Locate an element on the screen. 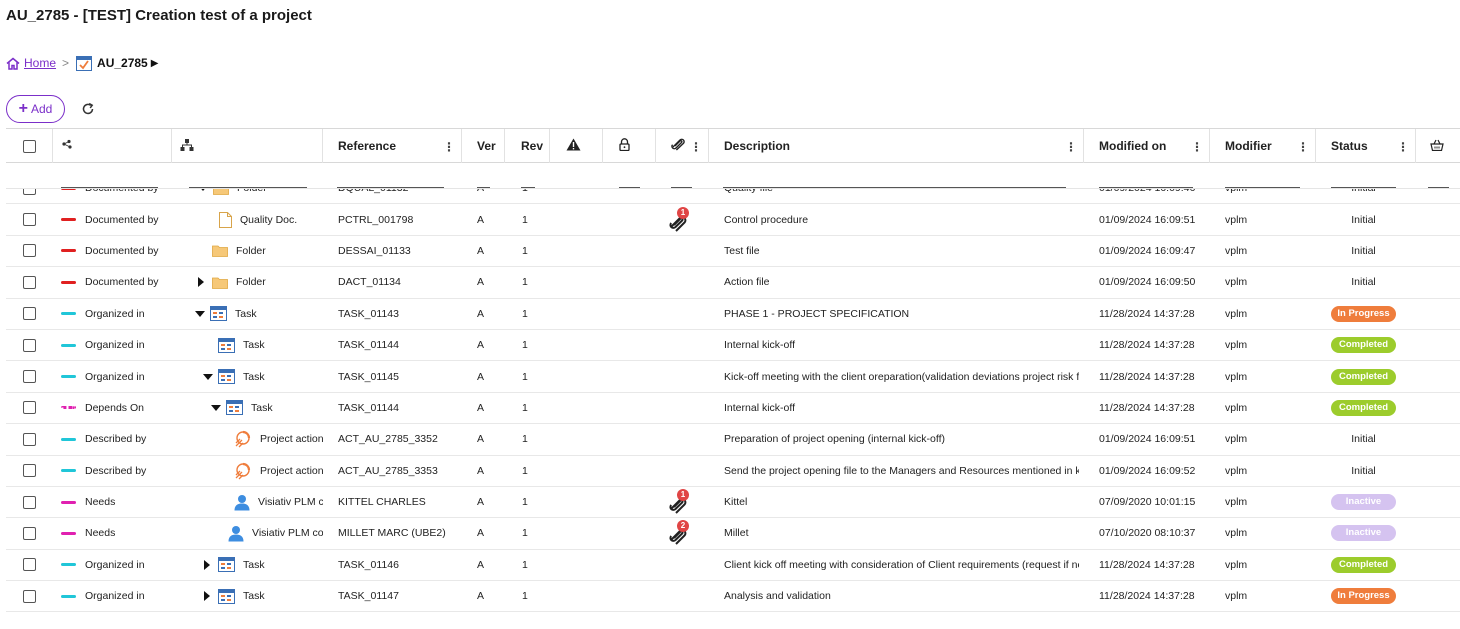  breadcrumb-home-link: Home is located at coordinates (40, 63).